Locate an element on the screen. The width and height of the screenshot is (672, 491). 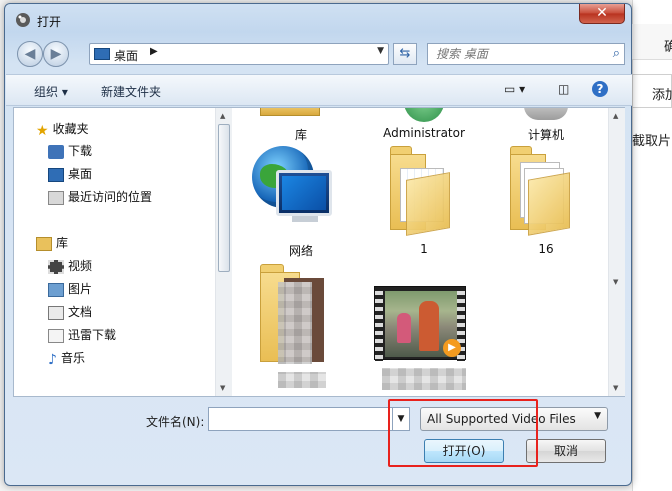
forward-arrow-icon: ▶ is located at coordinates (56, 54).